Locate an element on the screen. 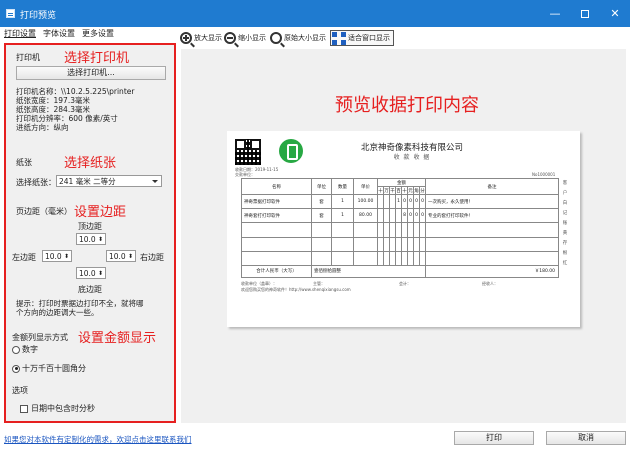 Image resolution: width=630 pixels, height=450 pixels. margin-tip-line: 个方向的边距调大一些。 is located at coordinates (57, 312).